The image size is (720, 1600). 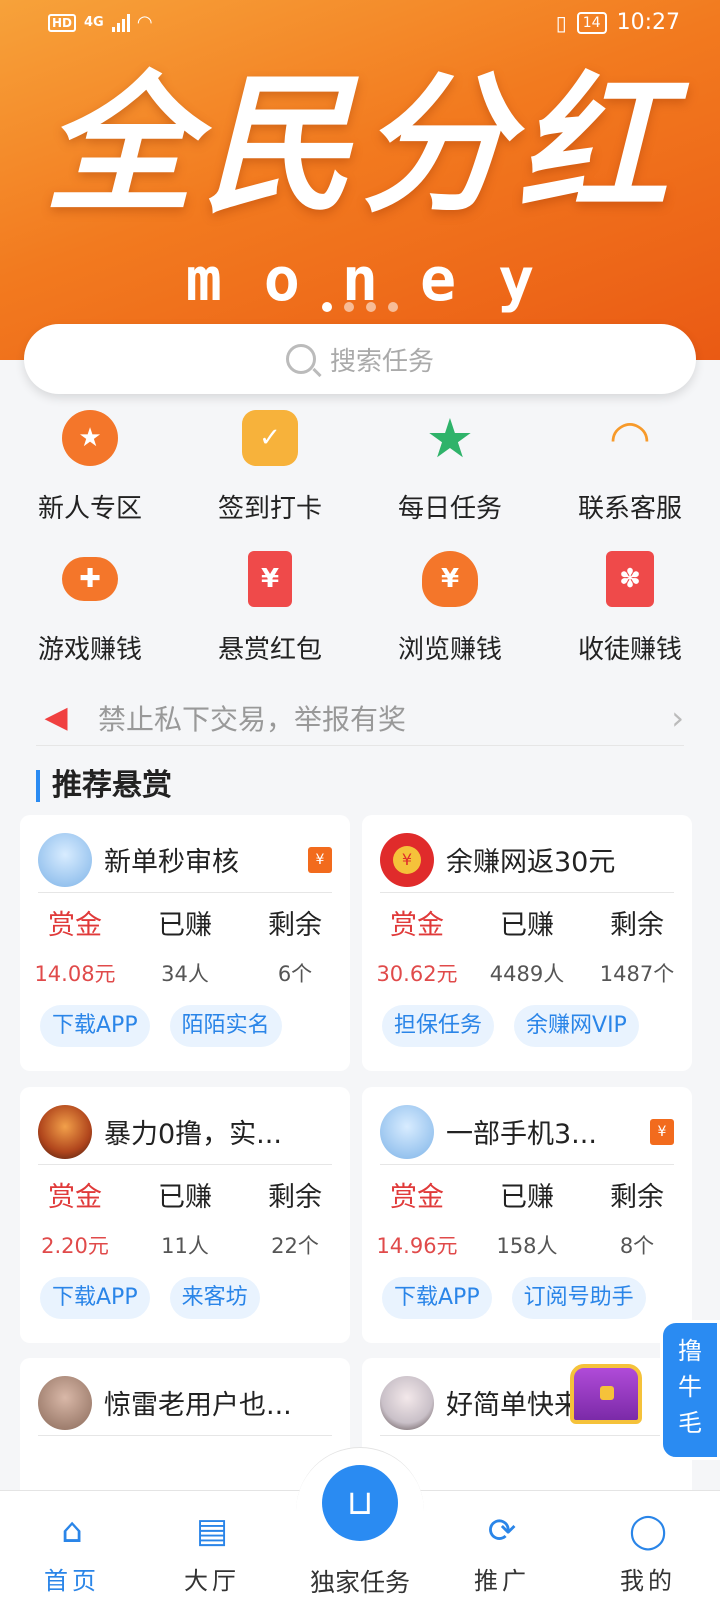 I want to click on tab-promote: ⟳ 推广, so click(x=502, y=1545).